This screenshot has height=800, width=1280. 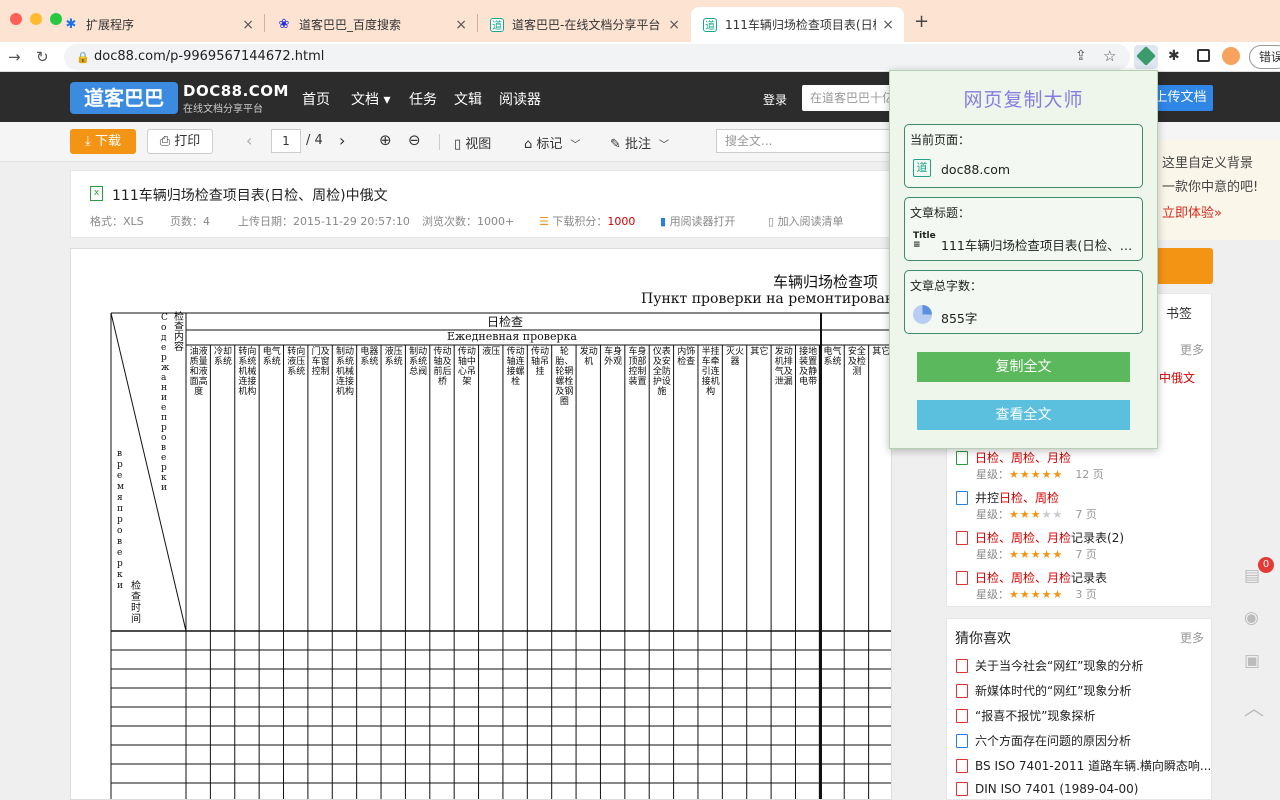 What do you see at coordinates (1184, 266) in the screenshot?
I see `download-now-bar` at bounding box center [1184, 266].